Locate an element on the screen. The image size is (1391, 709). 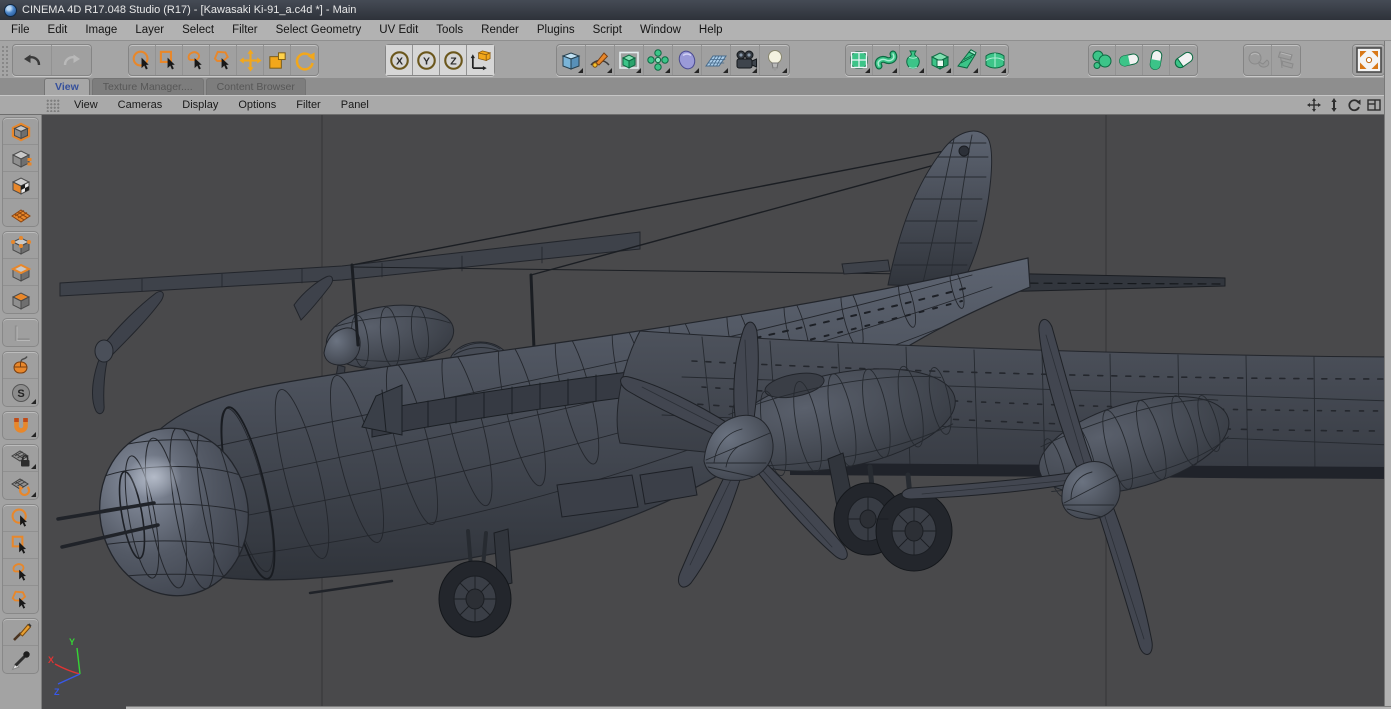
add-cube-icon is located at coordinates (571, 60).